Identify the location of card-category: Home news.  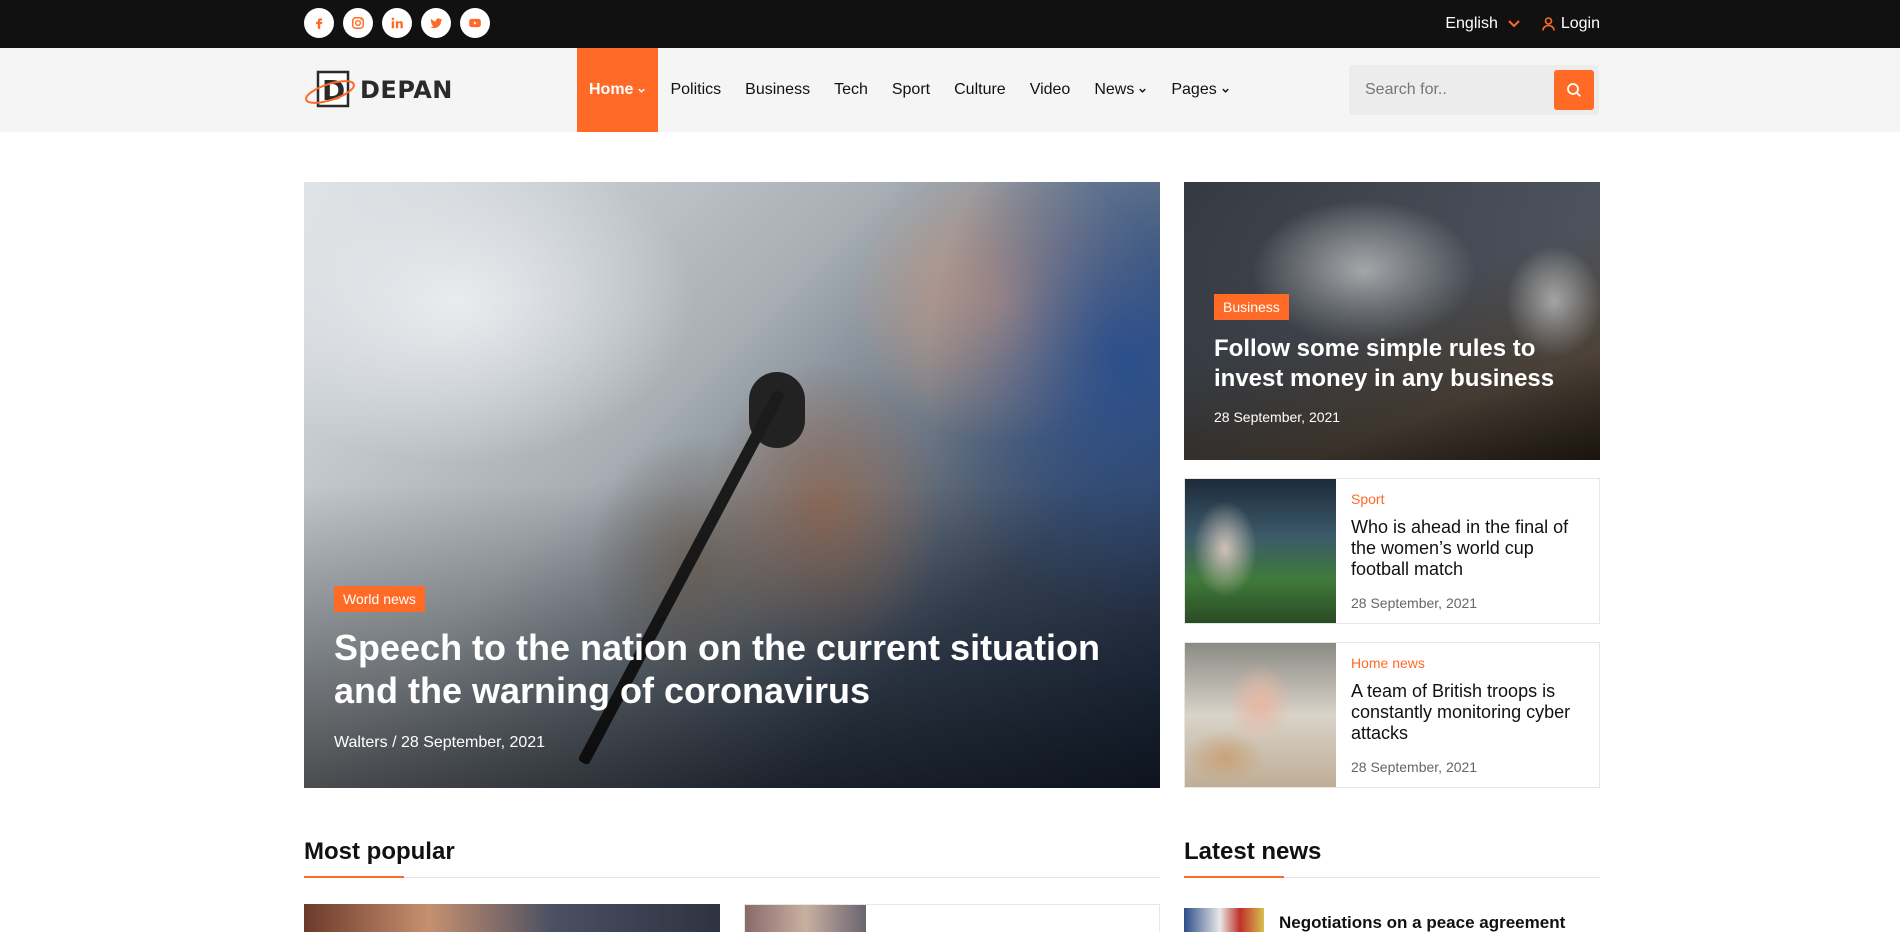
(1388, 663).